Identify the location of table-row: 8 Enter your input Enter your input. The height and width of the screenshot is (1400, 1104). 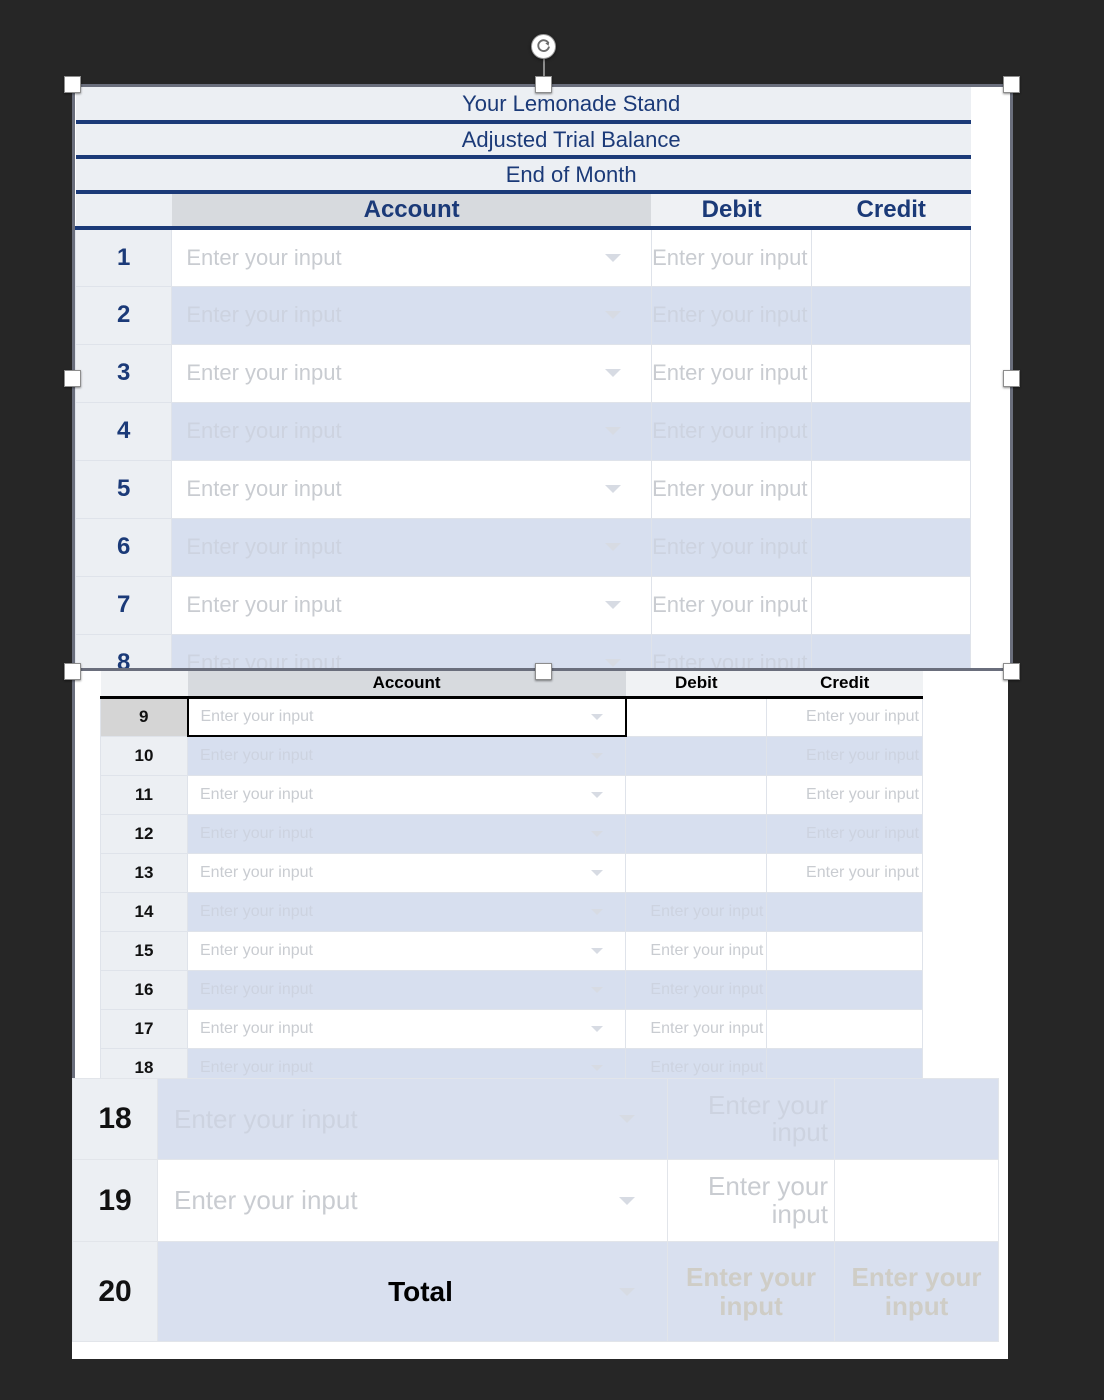
(523, 650).